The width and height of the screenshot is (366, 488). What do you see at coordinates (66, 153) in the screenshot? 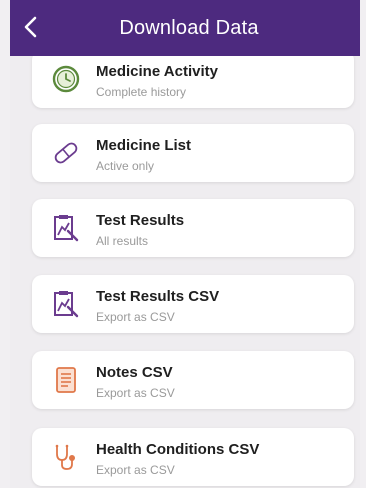
I see `pill-icon` at bounding box center [66, 153].